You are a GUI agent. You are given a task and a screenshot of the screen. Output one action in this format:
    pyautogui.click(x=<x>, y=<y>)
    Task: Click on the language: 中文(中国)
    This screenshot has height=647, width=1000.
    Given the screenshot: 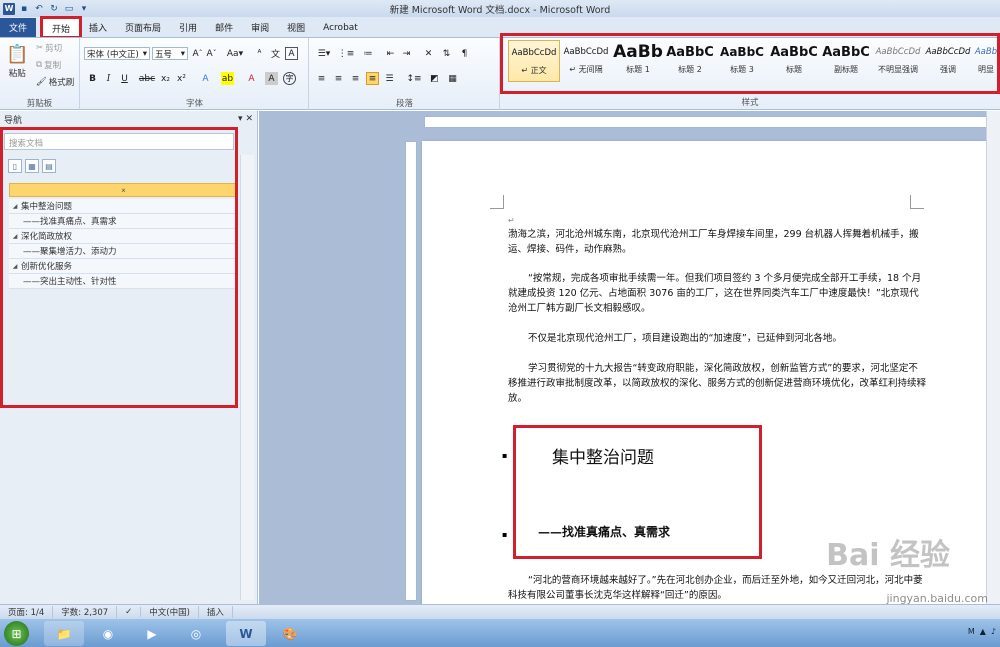 What is the action you would take?
    pyautogui.click(x=170, y=611)
    